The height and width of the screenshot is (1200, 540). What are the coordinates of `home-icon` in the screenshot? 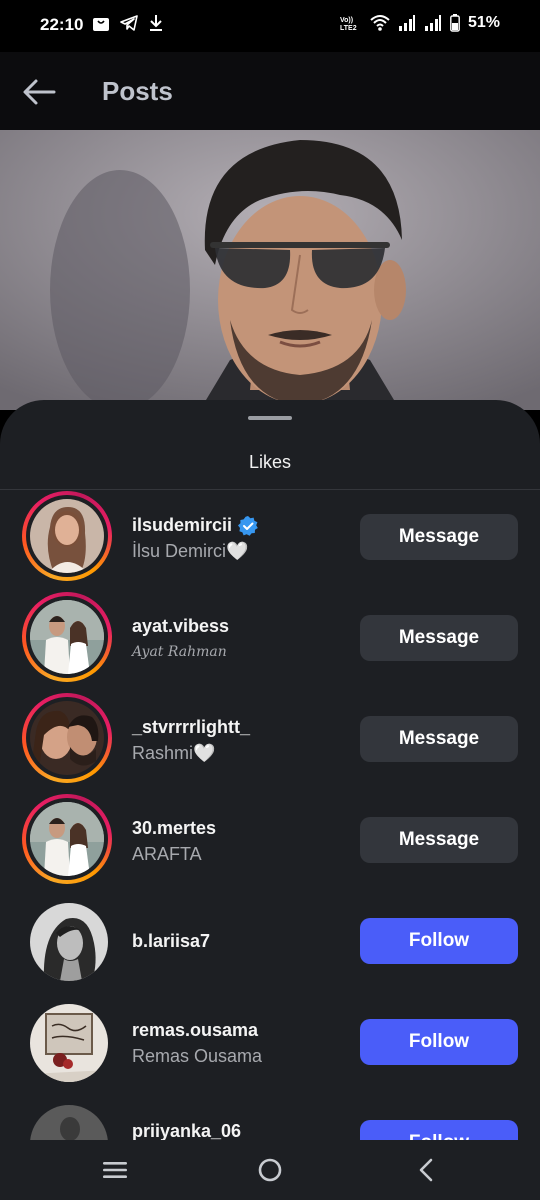 It's located at (270, 1170).